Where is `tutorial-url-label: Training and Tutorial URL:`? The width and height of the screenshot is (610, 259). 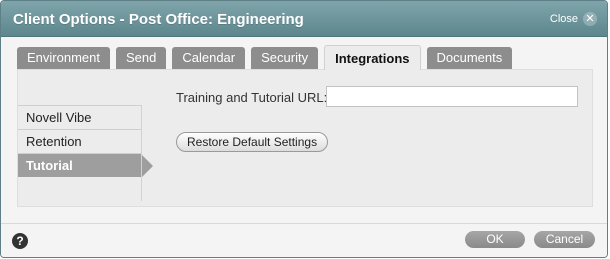 tutorial-url-label: Training and Tutorial URL: is located at coordinates (252, 97).